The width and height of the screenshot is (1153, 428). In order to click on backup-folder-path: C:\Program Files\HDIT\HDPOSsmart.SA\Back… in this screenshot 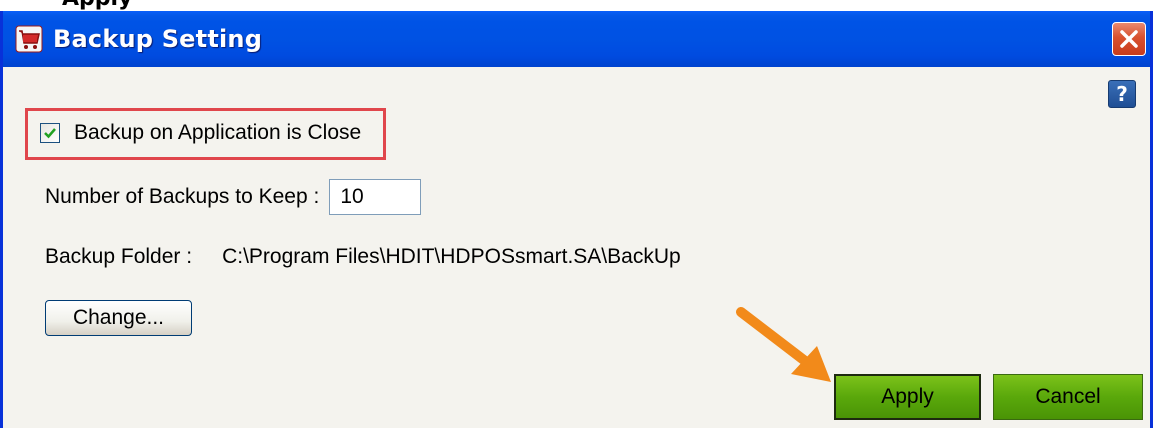, I will do `click(451, 256)`.